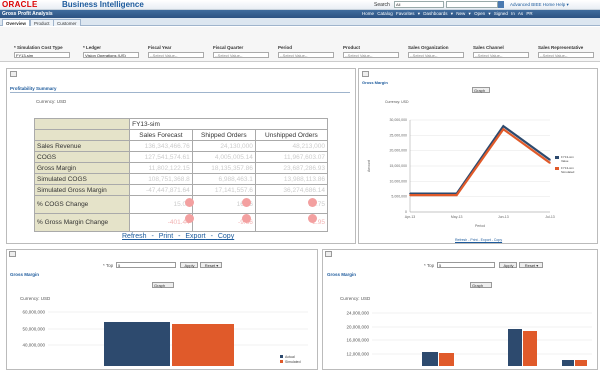  I want to click on export-link: Export, so click(195, 236).